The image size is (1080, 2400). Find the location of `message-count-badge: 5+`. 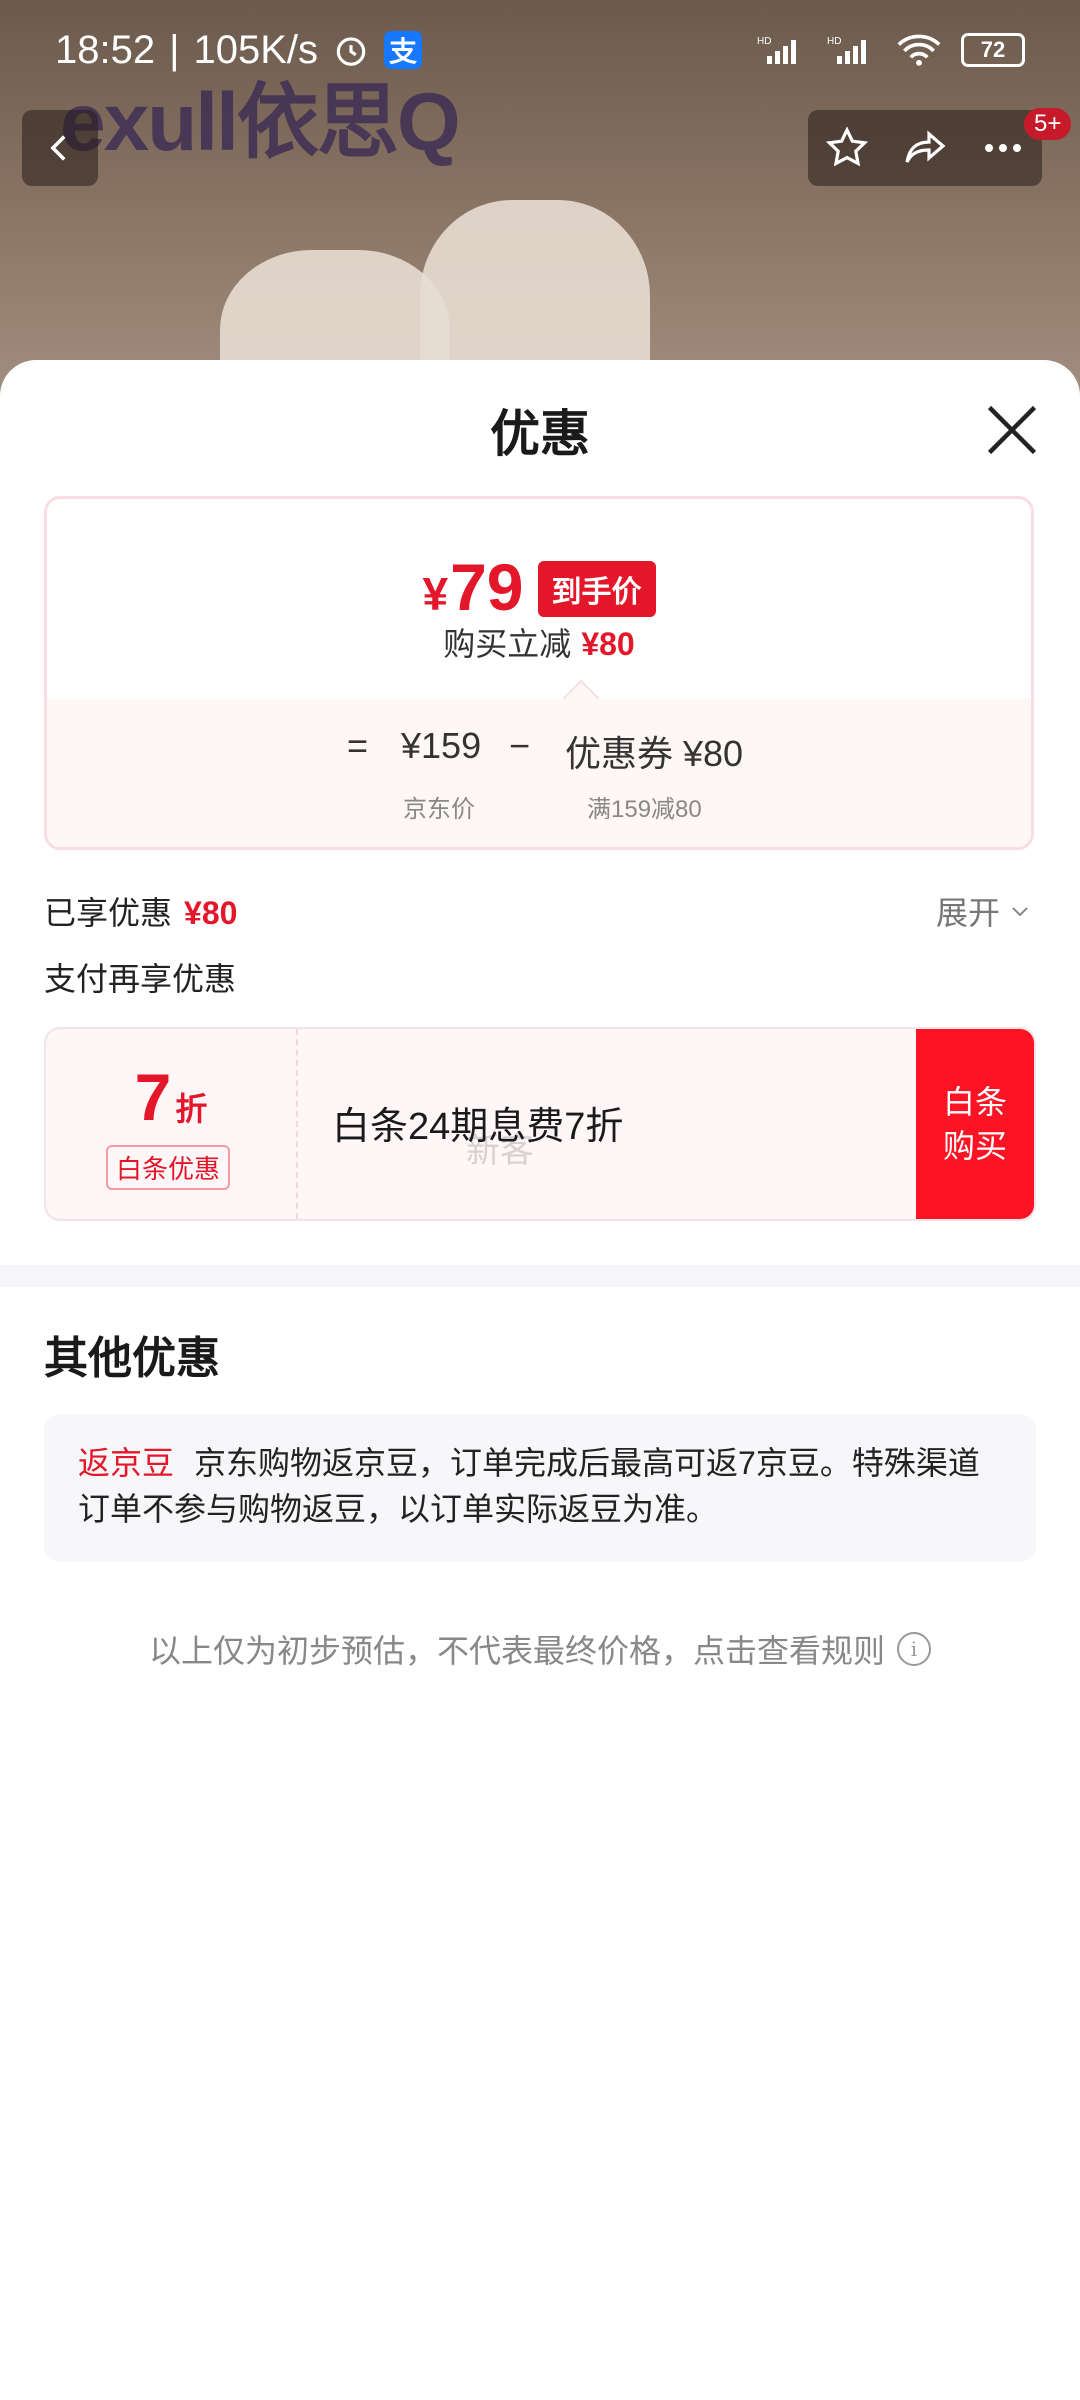

message-count-badge: 5+ is located at coordinates (1048, 124).